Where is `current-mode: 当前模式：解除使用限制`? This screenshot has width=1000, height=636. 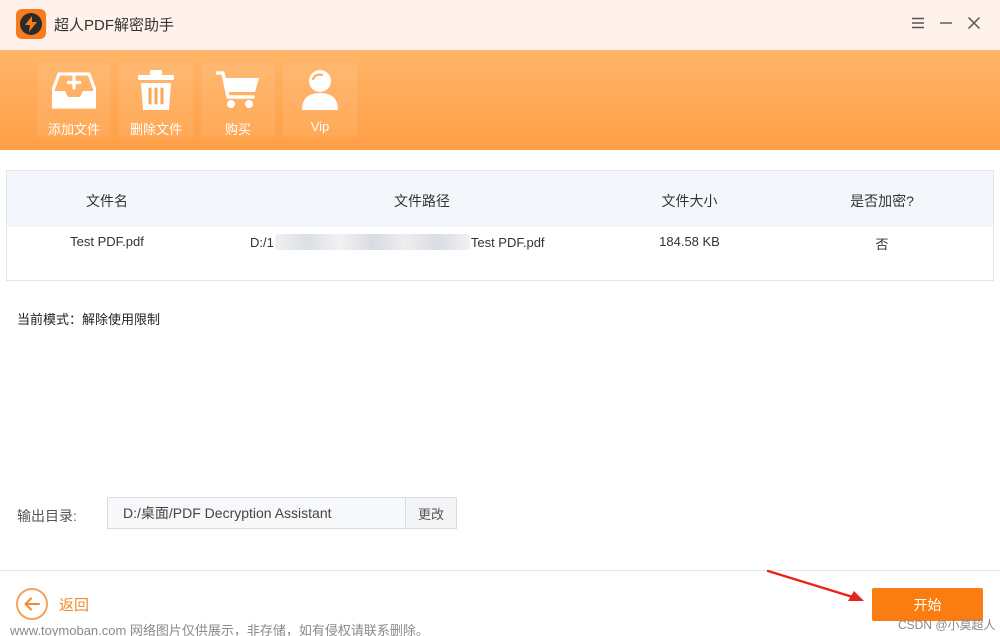
current-mode: 当前模式：解除使用限制 is located at coordinates (89, 319).